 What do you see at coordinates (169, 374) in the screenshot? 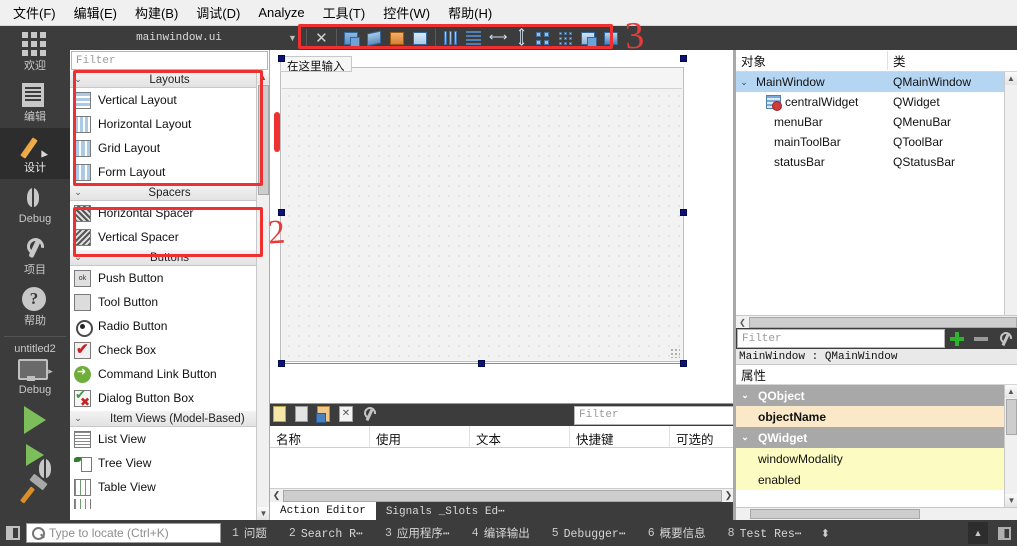
I see `widget-command-link-button: Command Link Button` at bounding box center [169, 374].